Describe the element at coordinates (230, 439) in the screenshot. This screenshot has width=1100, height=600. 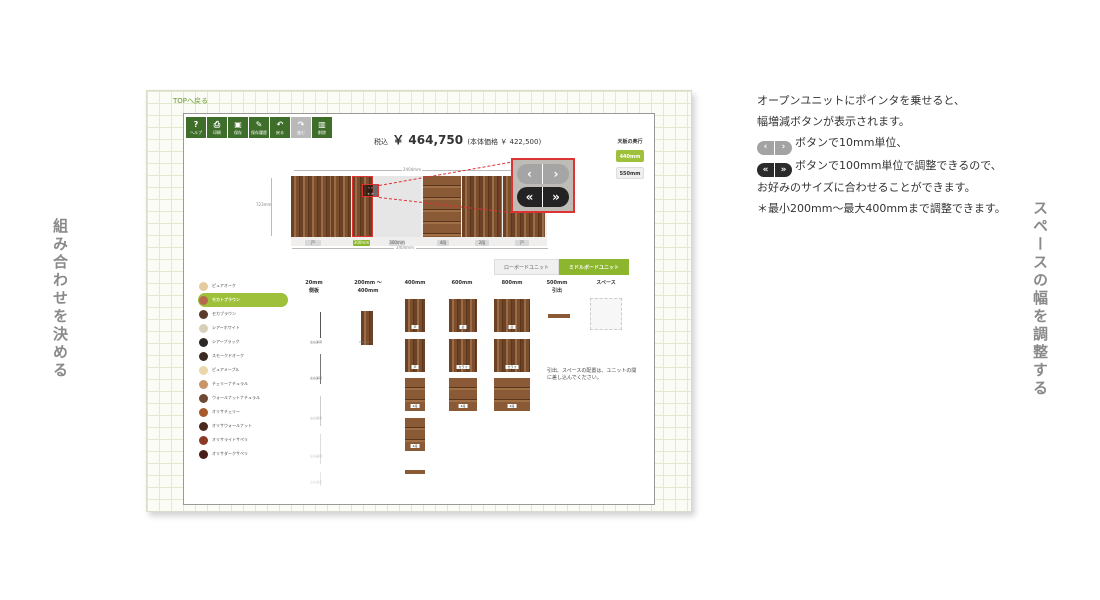
I see `color-name: オリサライトサペリ` at that location.